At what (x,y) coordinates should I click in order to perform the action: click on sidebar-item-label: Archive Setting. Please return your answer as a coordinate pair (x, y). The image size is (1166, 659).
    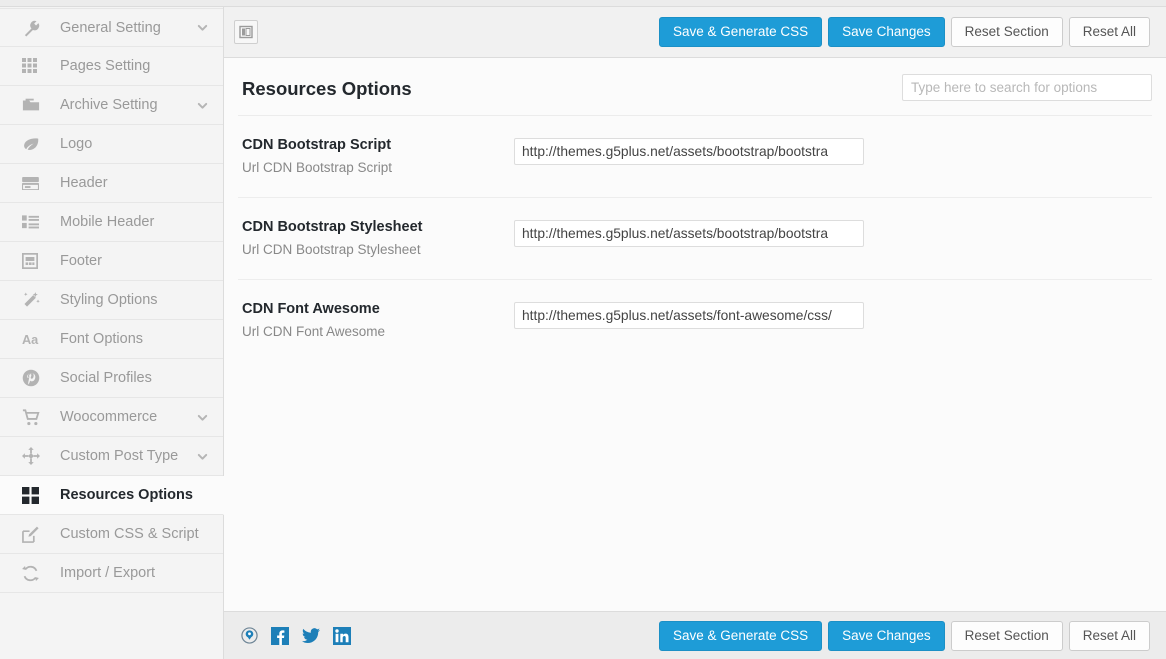
    Looking at the image, I should click on (109, 105).